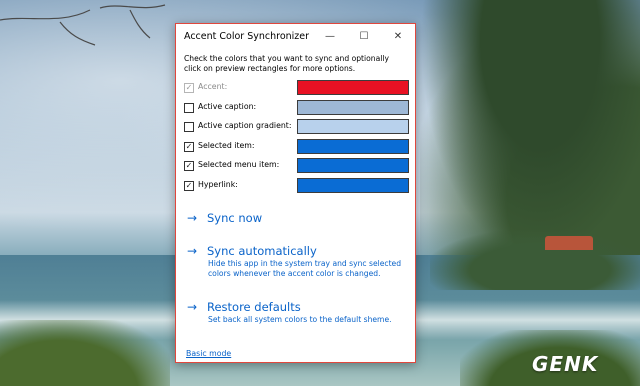  Describe the element at coordinates (295, 109) in the screenshot. I see `color-row-active-caption: Active caption:` at that location.